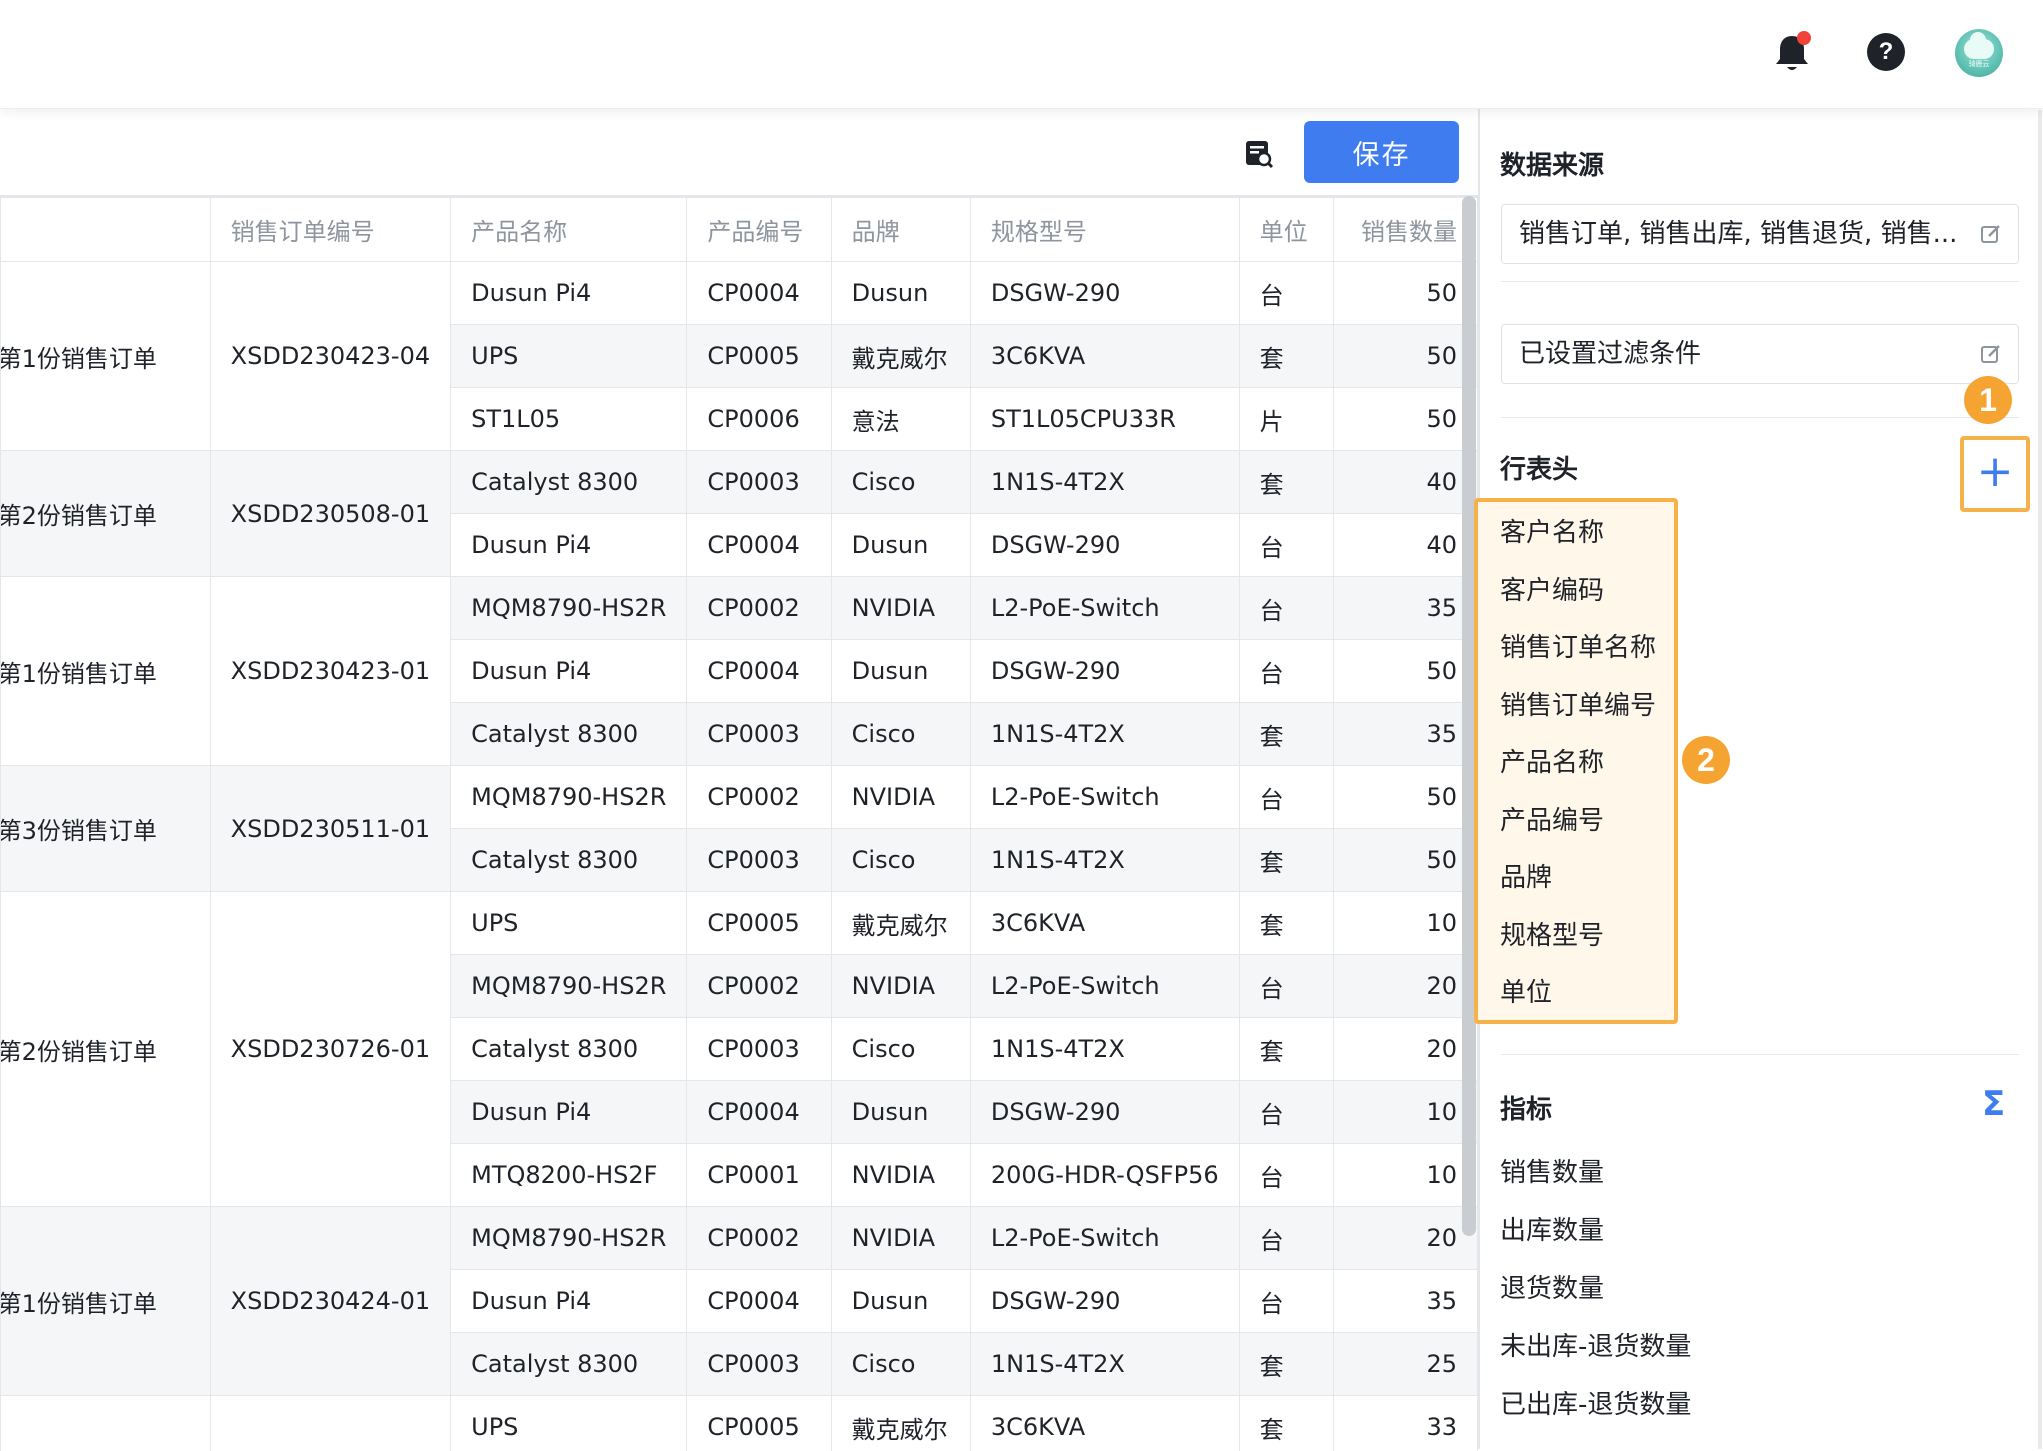  What do you see at coordinates (1760, 417) in the screenshot?
I see `divider` at bounding box center [1760, 417].